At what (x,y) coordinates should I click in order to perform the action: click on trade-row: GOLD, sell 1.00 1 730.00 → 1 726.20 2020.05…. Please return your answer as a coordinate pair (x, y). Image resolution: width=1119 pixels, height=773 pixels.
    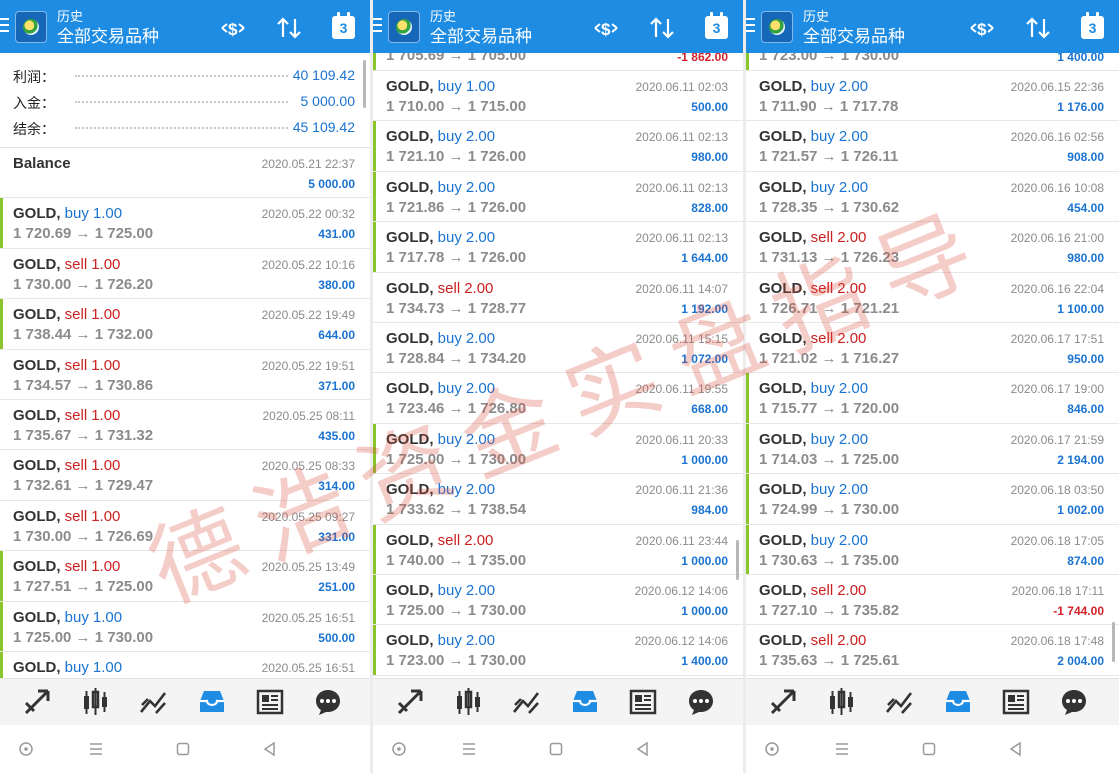
    Looking at the image, I should click on (185, 274).